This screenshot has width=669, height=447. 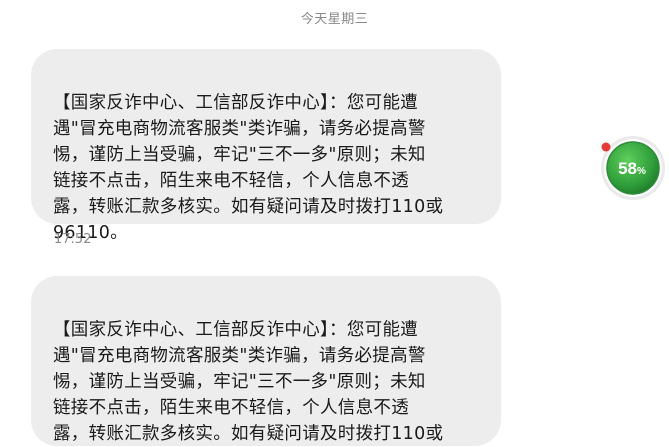 I want to click on day-header: 今天星期三, so click(x=334, y=19).